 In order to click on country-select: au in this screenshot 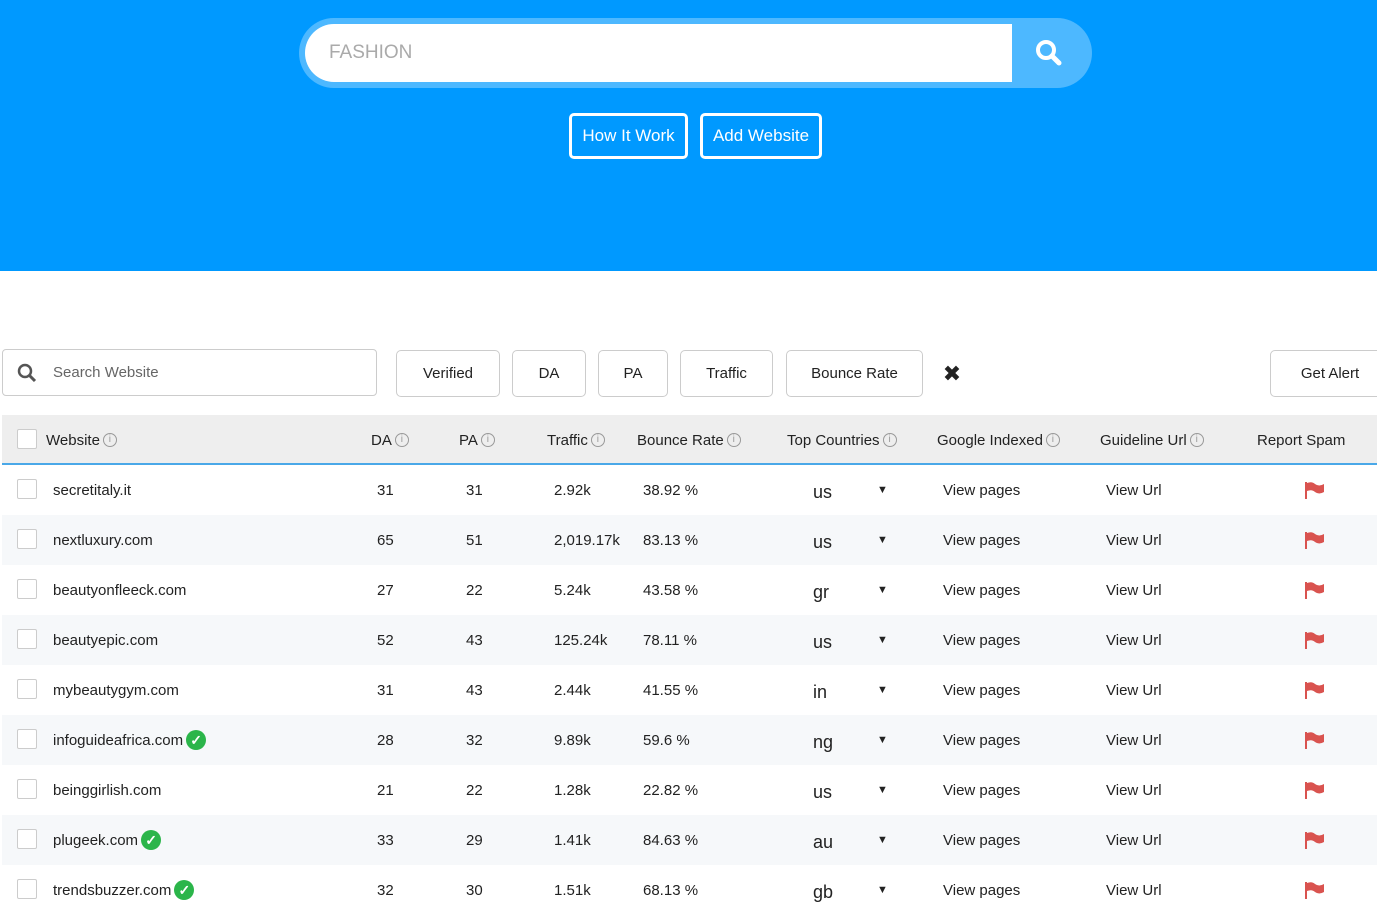, I will do `click(823, 840)`.